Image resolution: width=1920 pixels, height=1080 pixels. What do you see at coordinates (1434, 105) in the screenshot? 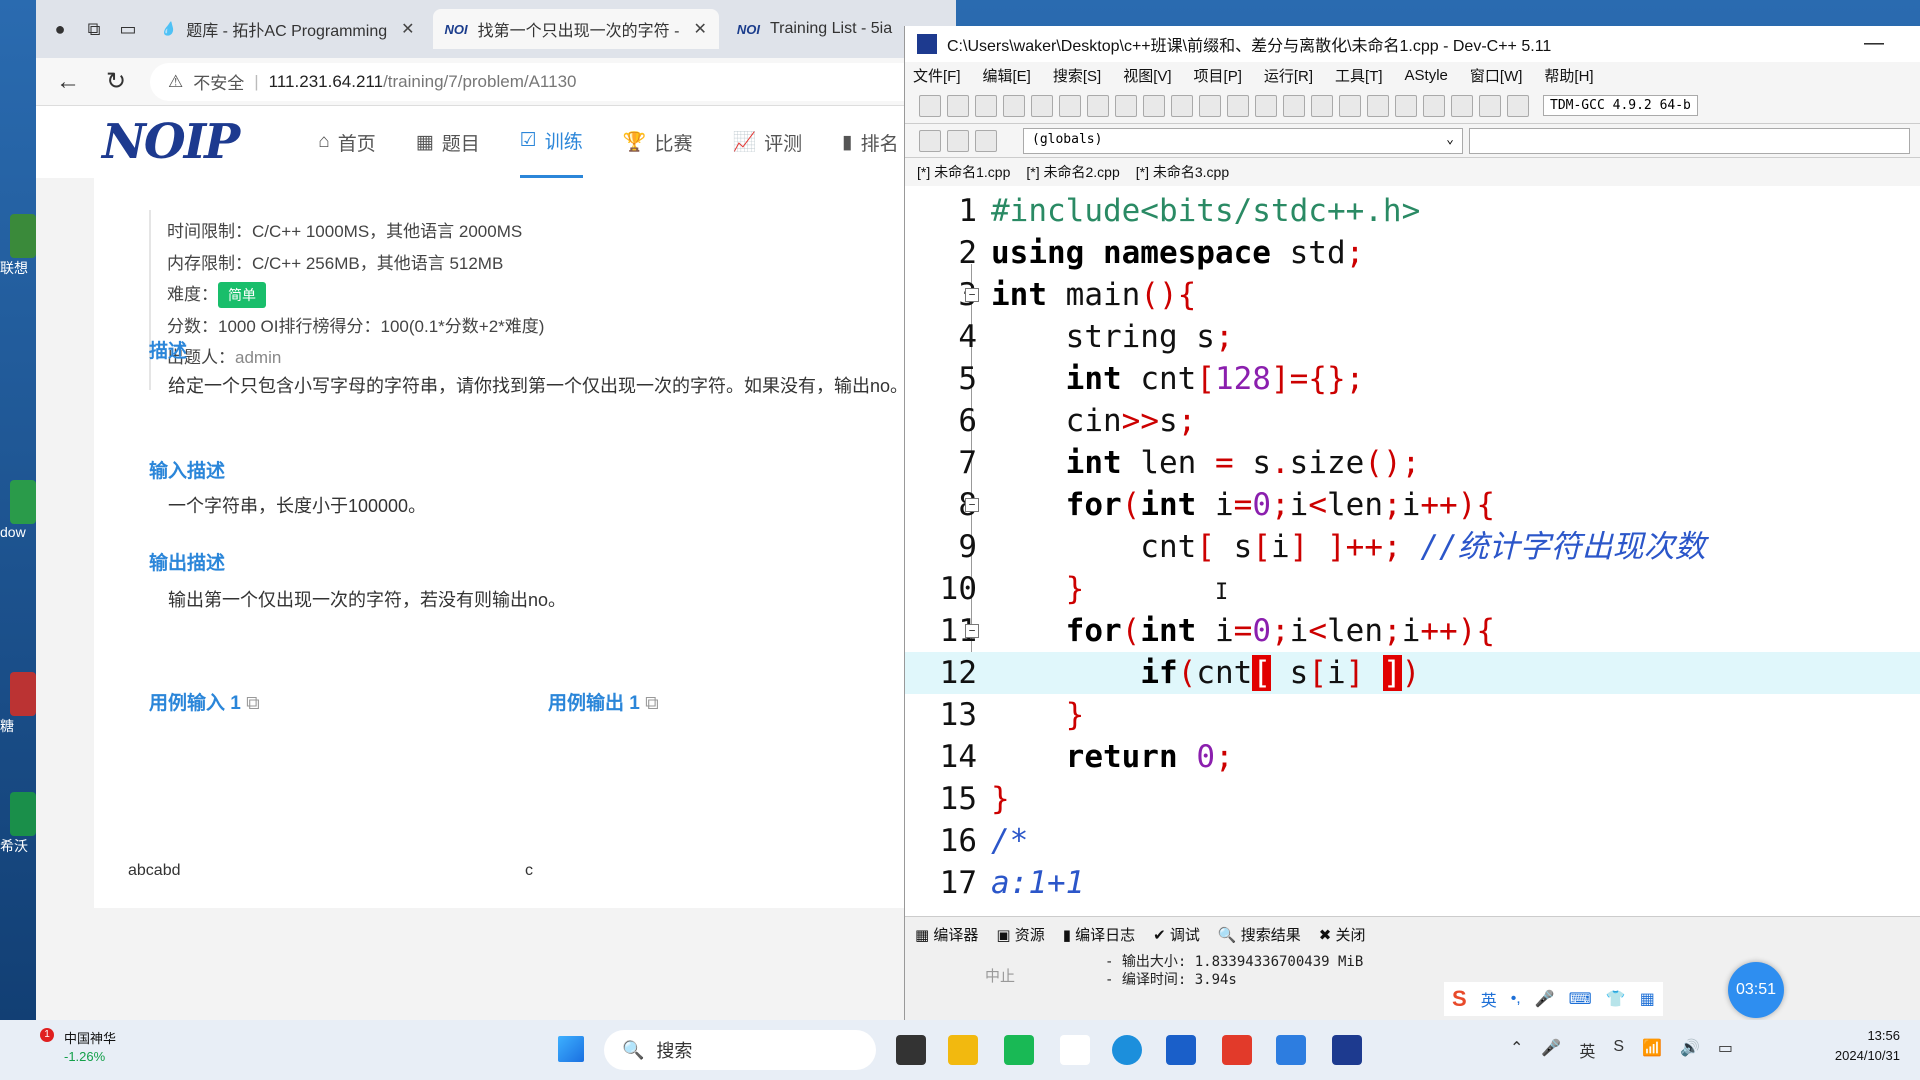
I see `check-syntax-icon` at bounding box center [1434, 105].